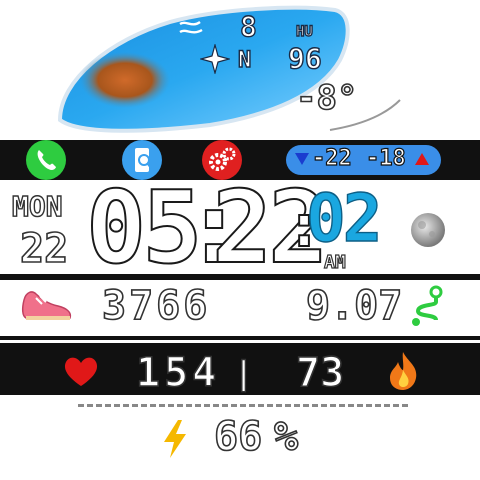 The image size is (480, 480). Describe the element at coordinates (304, 31) in the screenshot. I see `humidity-label: HU` at that location.